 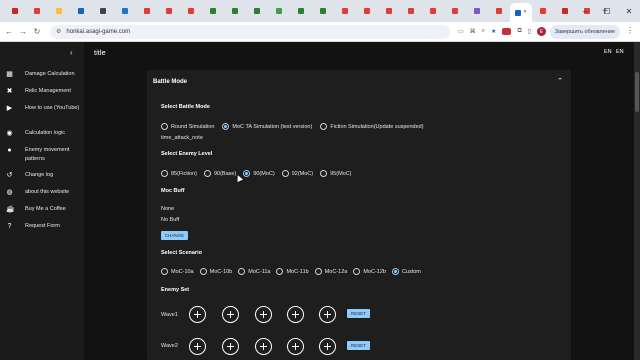 I want to click on radio-option: 90(MoC), so click(x=259, y=173).